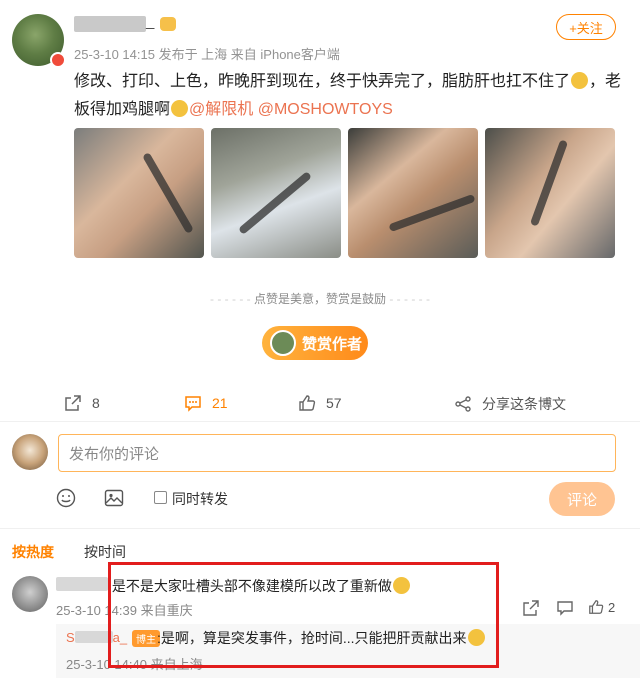 The image size is (640, 678). I want to click on comment-reply-icon, so click(565, 608).